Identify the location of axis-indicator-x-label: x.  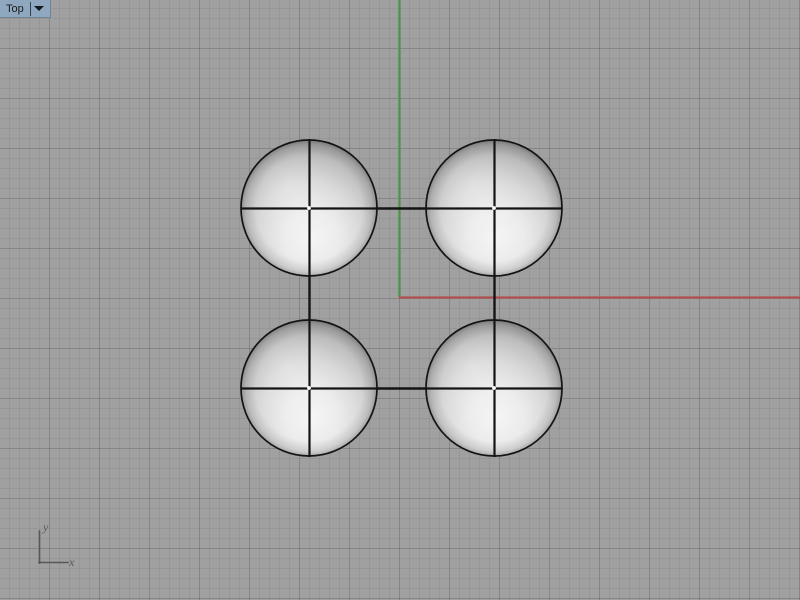
(71, 562).